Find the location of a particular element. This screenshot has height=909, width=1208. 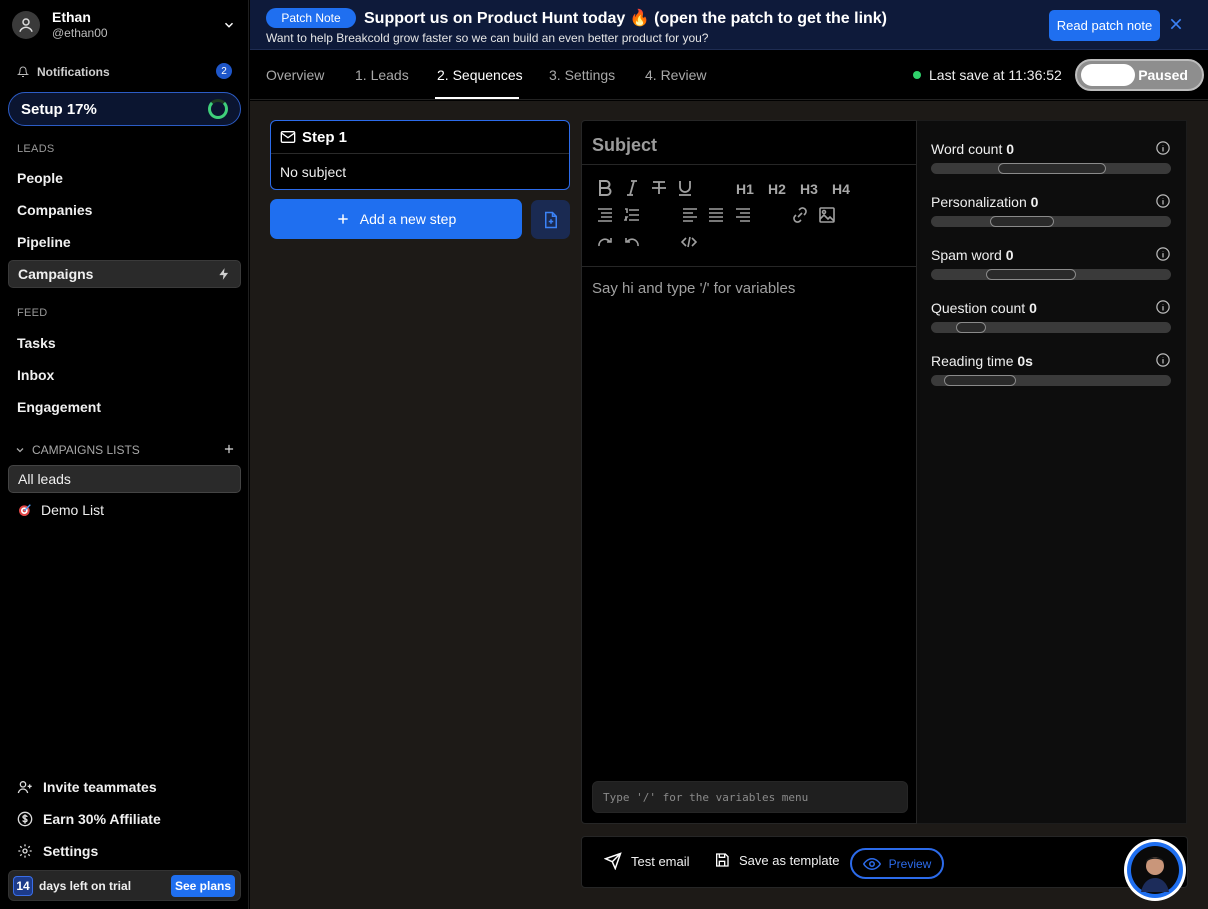

read-patch-note-button: Read patch note is located at coordinates (1104, 25).